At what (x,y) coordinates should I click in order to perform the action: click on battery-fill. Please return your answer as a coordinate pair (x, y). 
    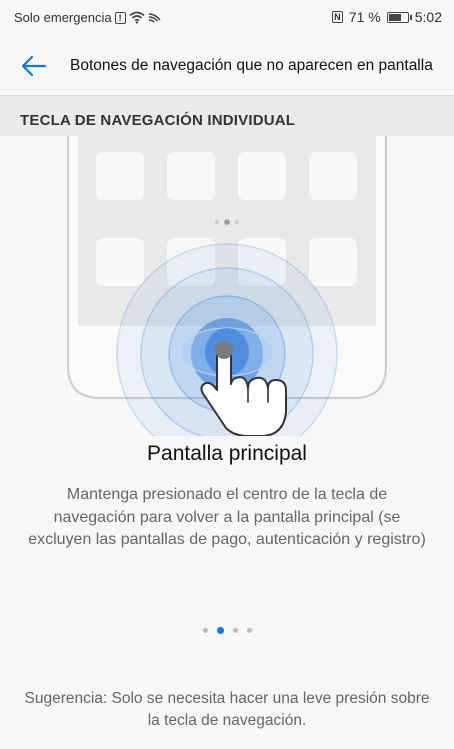
    Looking at the image, I should click on (394, 17).